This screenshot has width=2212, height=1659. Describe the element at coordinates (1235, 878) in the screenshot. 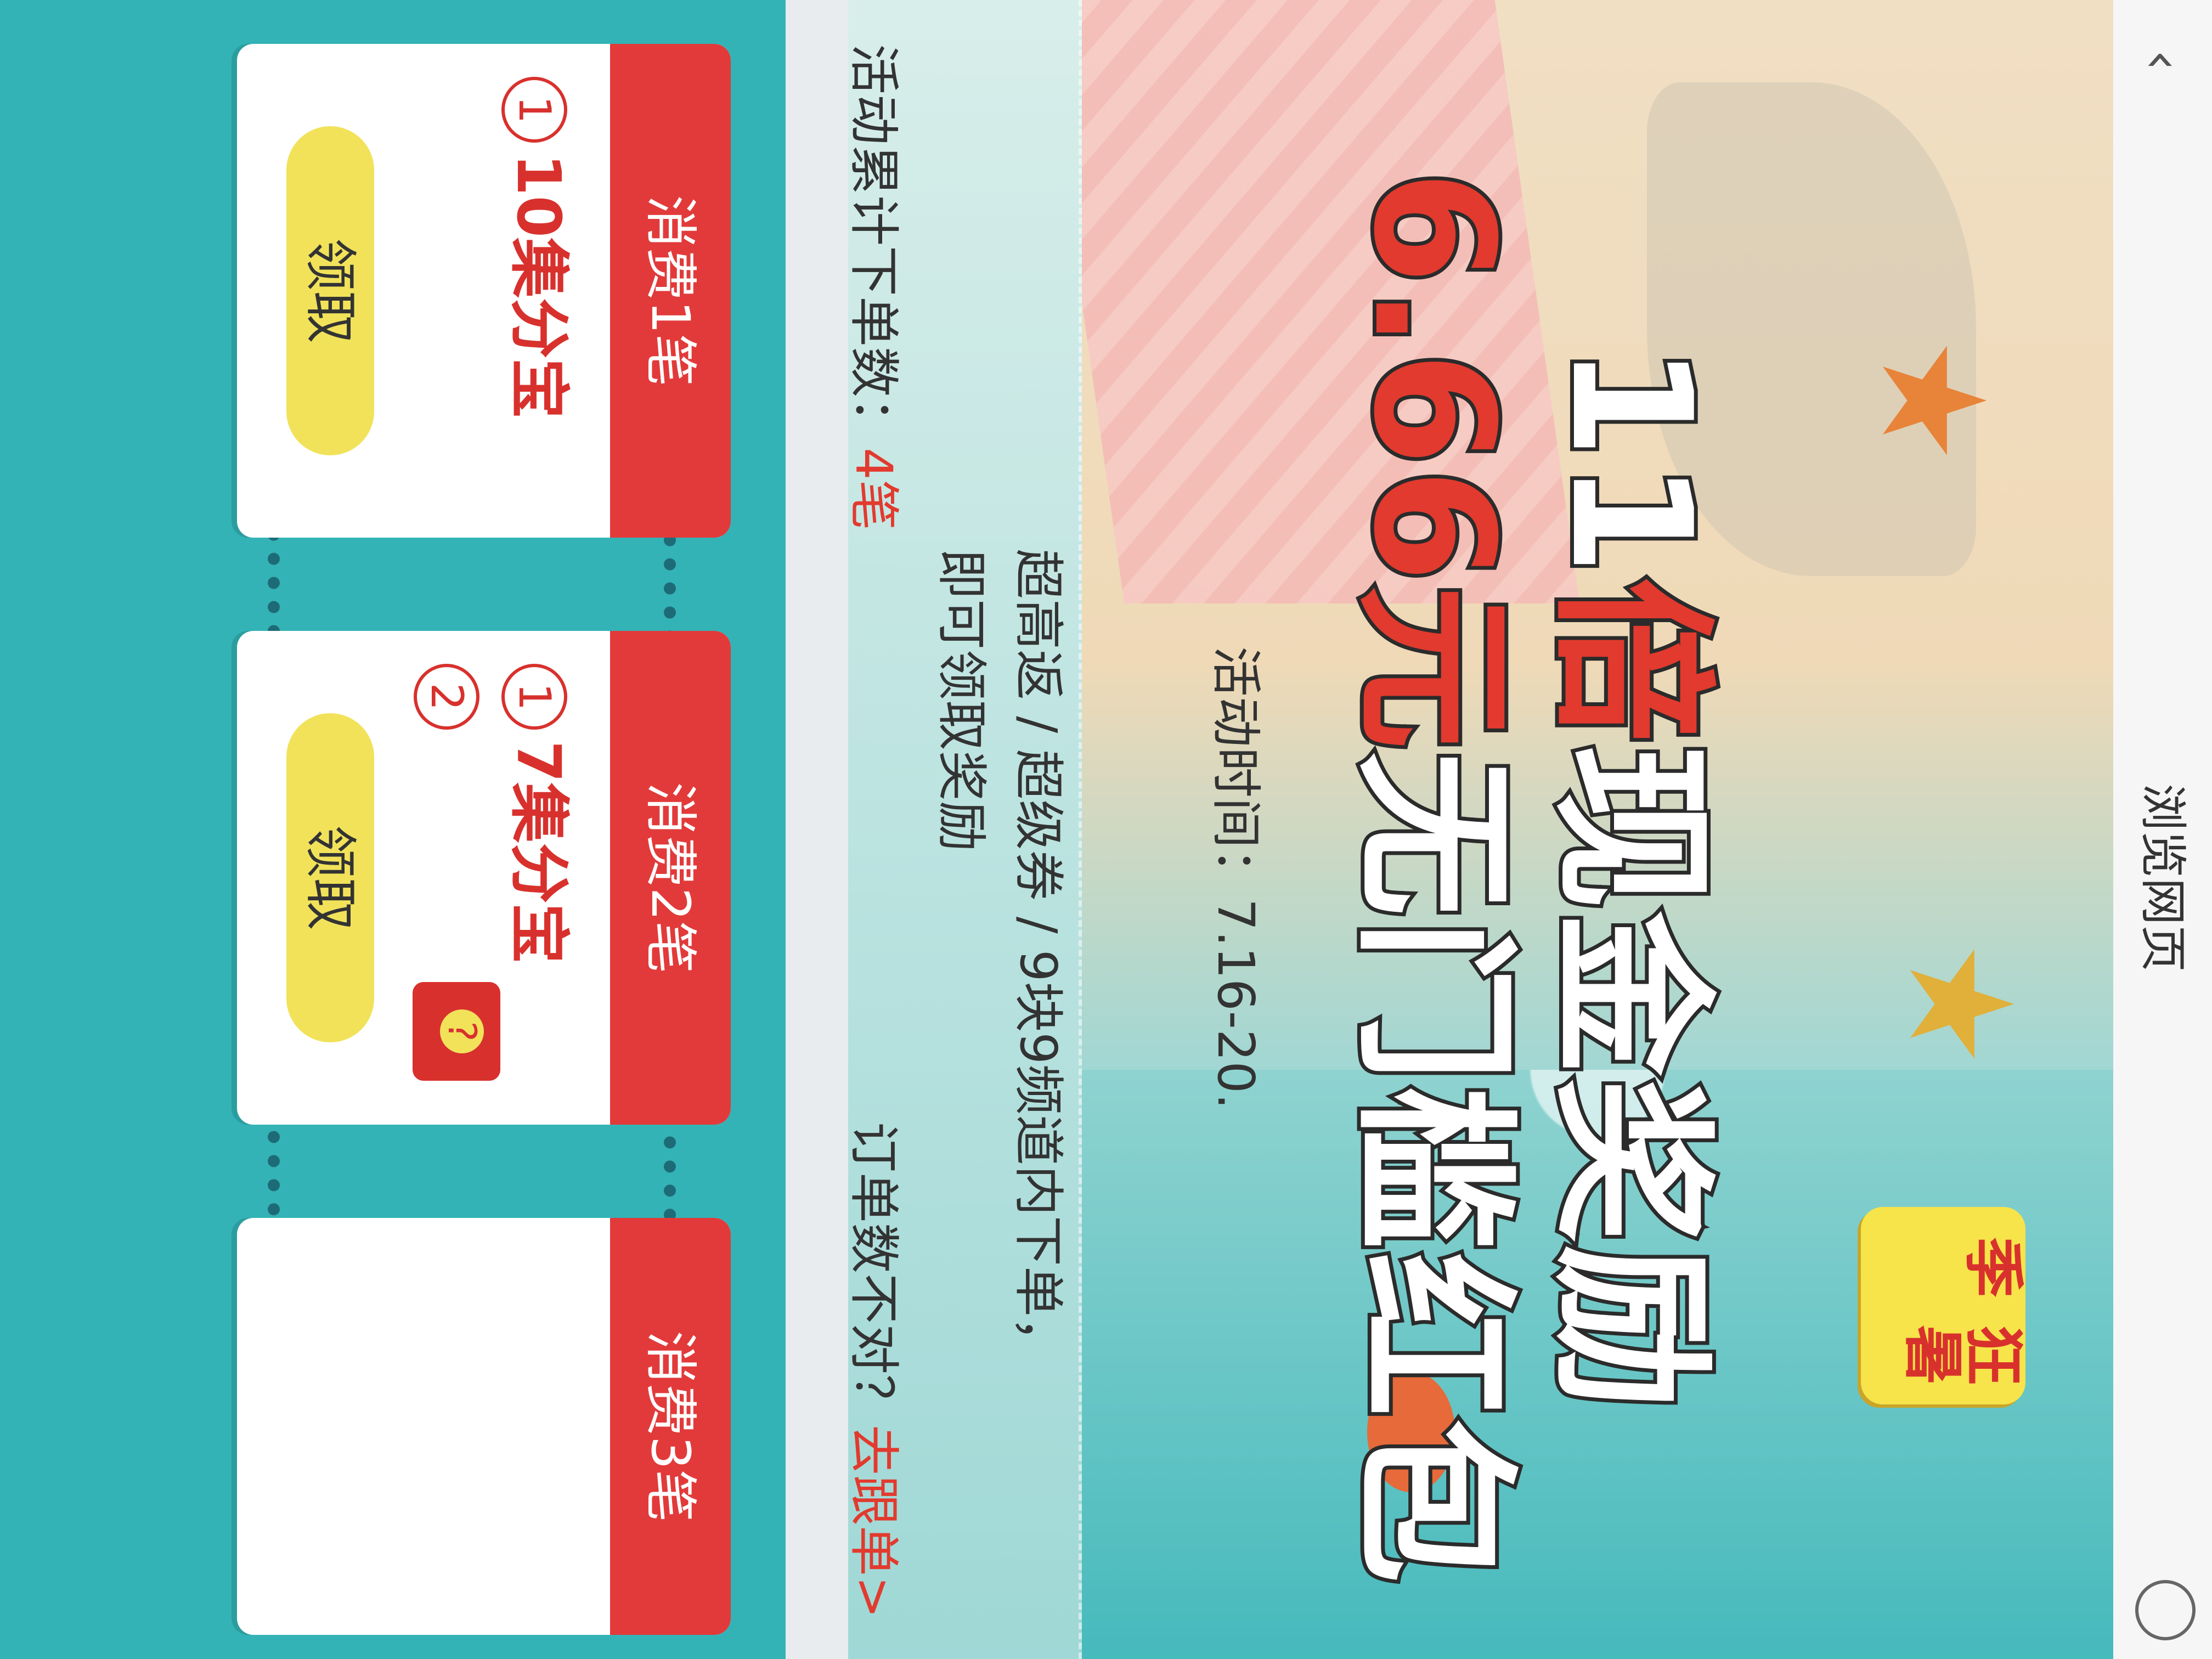

I see `activity-time: 活动时间：7.16-20.` at that location.